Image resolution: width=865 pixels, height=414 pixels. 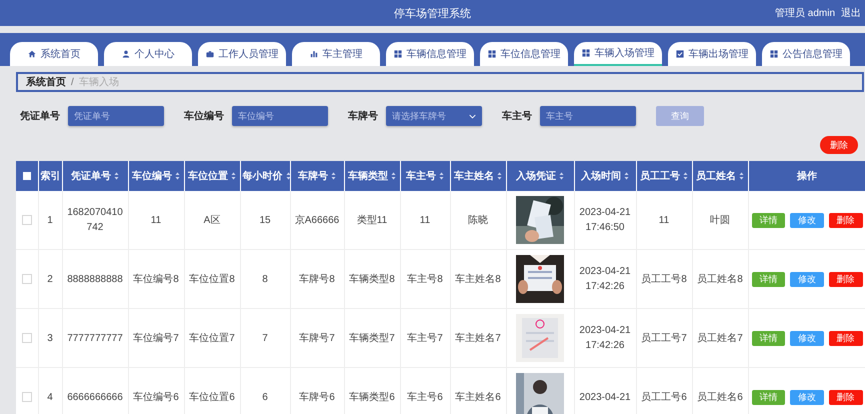 What do you see at coordinates (712, 54) in the screenshot?
I see `nav-tab: 车辆出场管理` at bounding box center [712, 54].